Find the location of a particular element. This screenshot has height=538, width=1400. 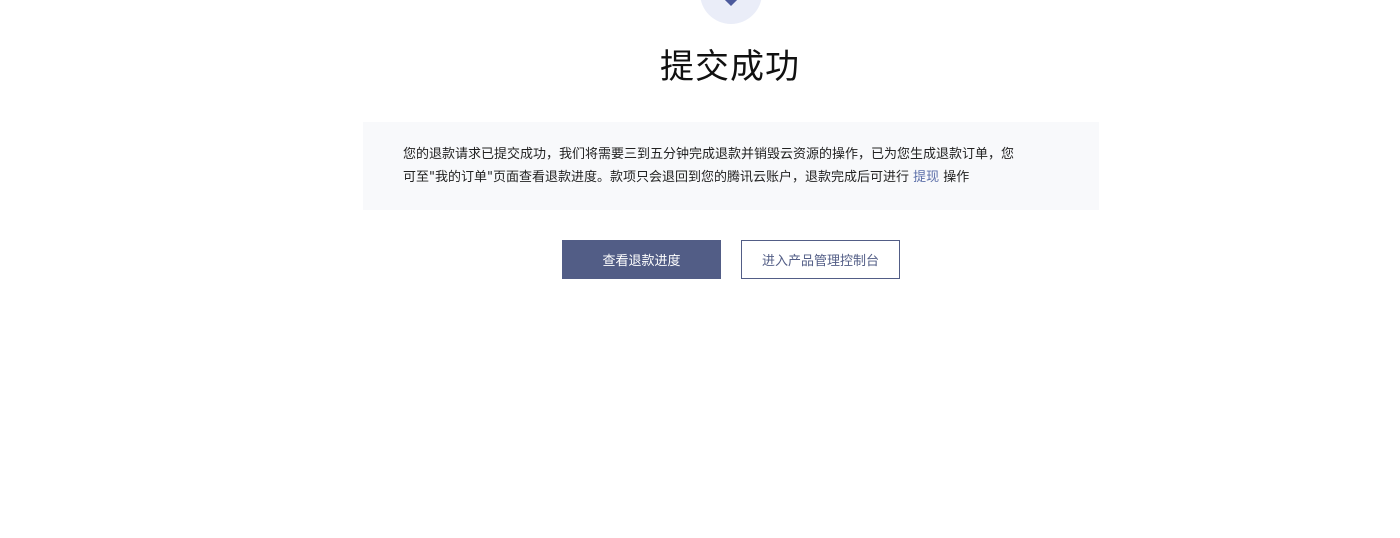

message-line-2-text: 可至"我的订单"页面查看退款进度。款项只会退回到您的腾讯云账户，退款完成后可进行 is located at coordinates (656, 177).